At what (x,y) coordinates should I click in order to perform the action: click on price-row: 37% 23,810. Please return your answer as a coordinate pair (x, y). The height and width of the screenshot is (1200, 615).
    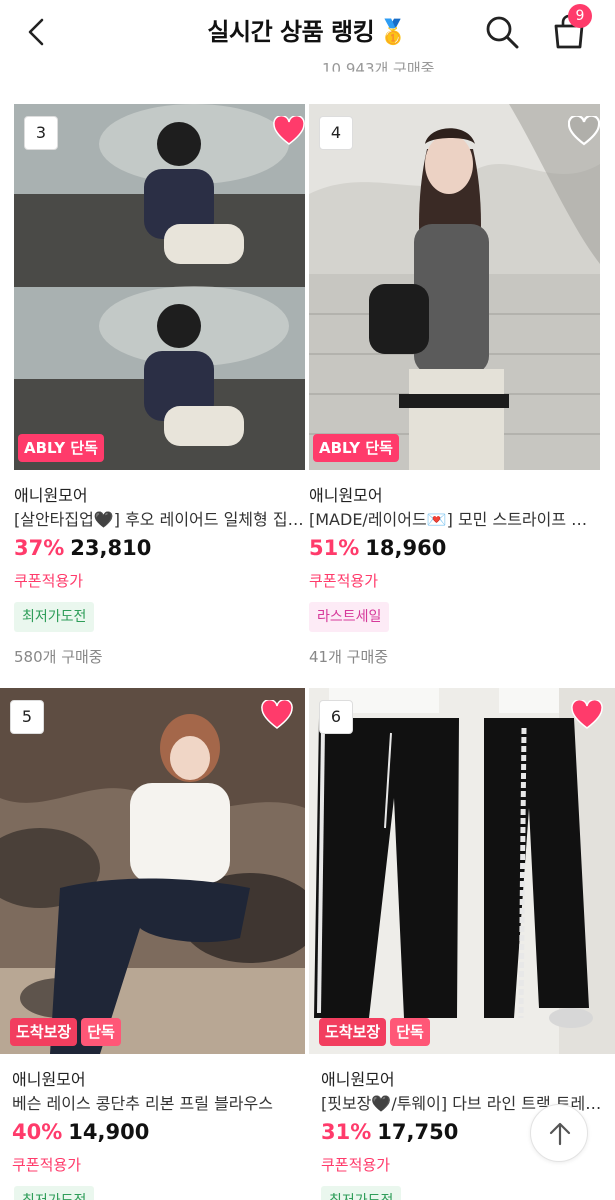
    Looking at the image, I should click on (82, 548).